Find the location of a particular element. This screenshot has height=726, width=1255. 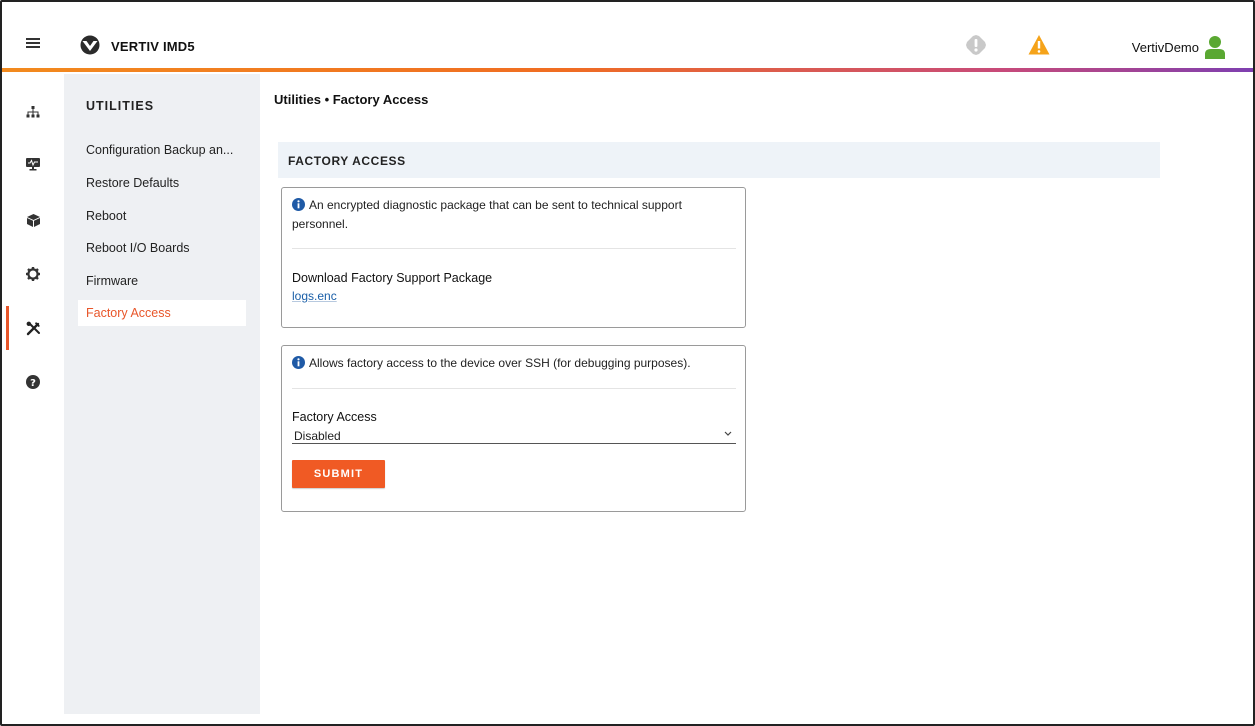

breadcrumb: Utilities • Factory Access is located at coordinates (351, 99).